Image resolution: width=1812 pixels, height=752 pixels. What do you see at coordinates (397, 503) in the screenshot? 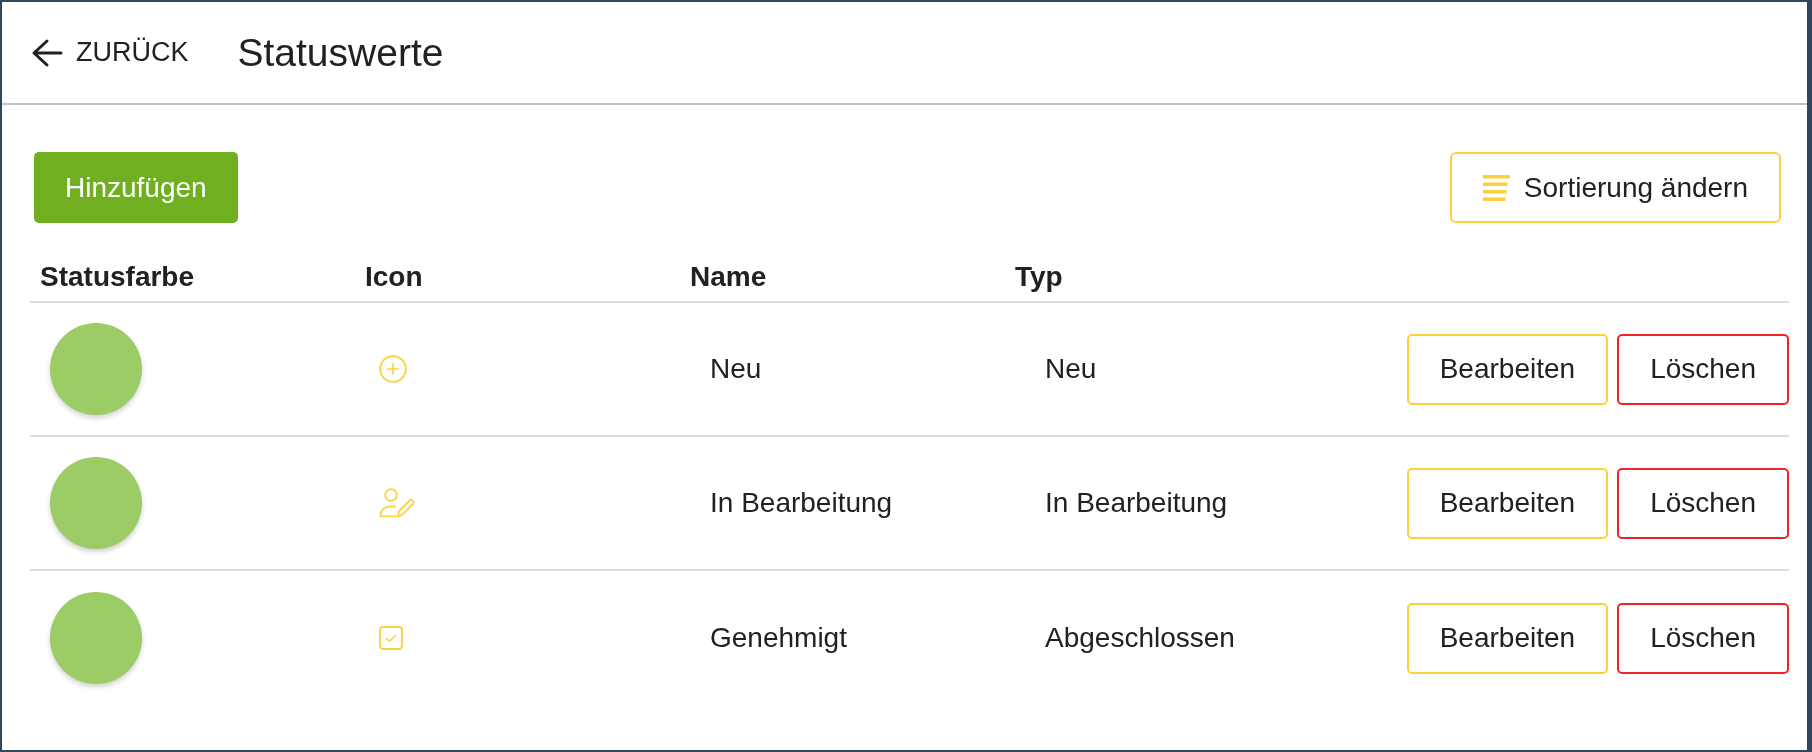
I see `user-pencil-icon` at bounding box center [397, 503].